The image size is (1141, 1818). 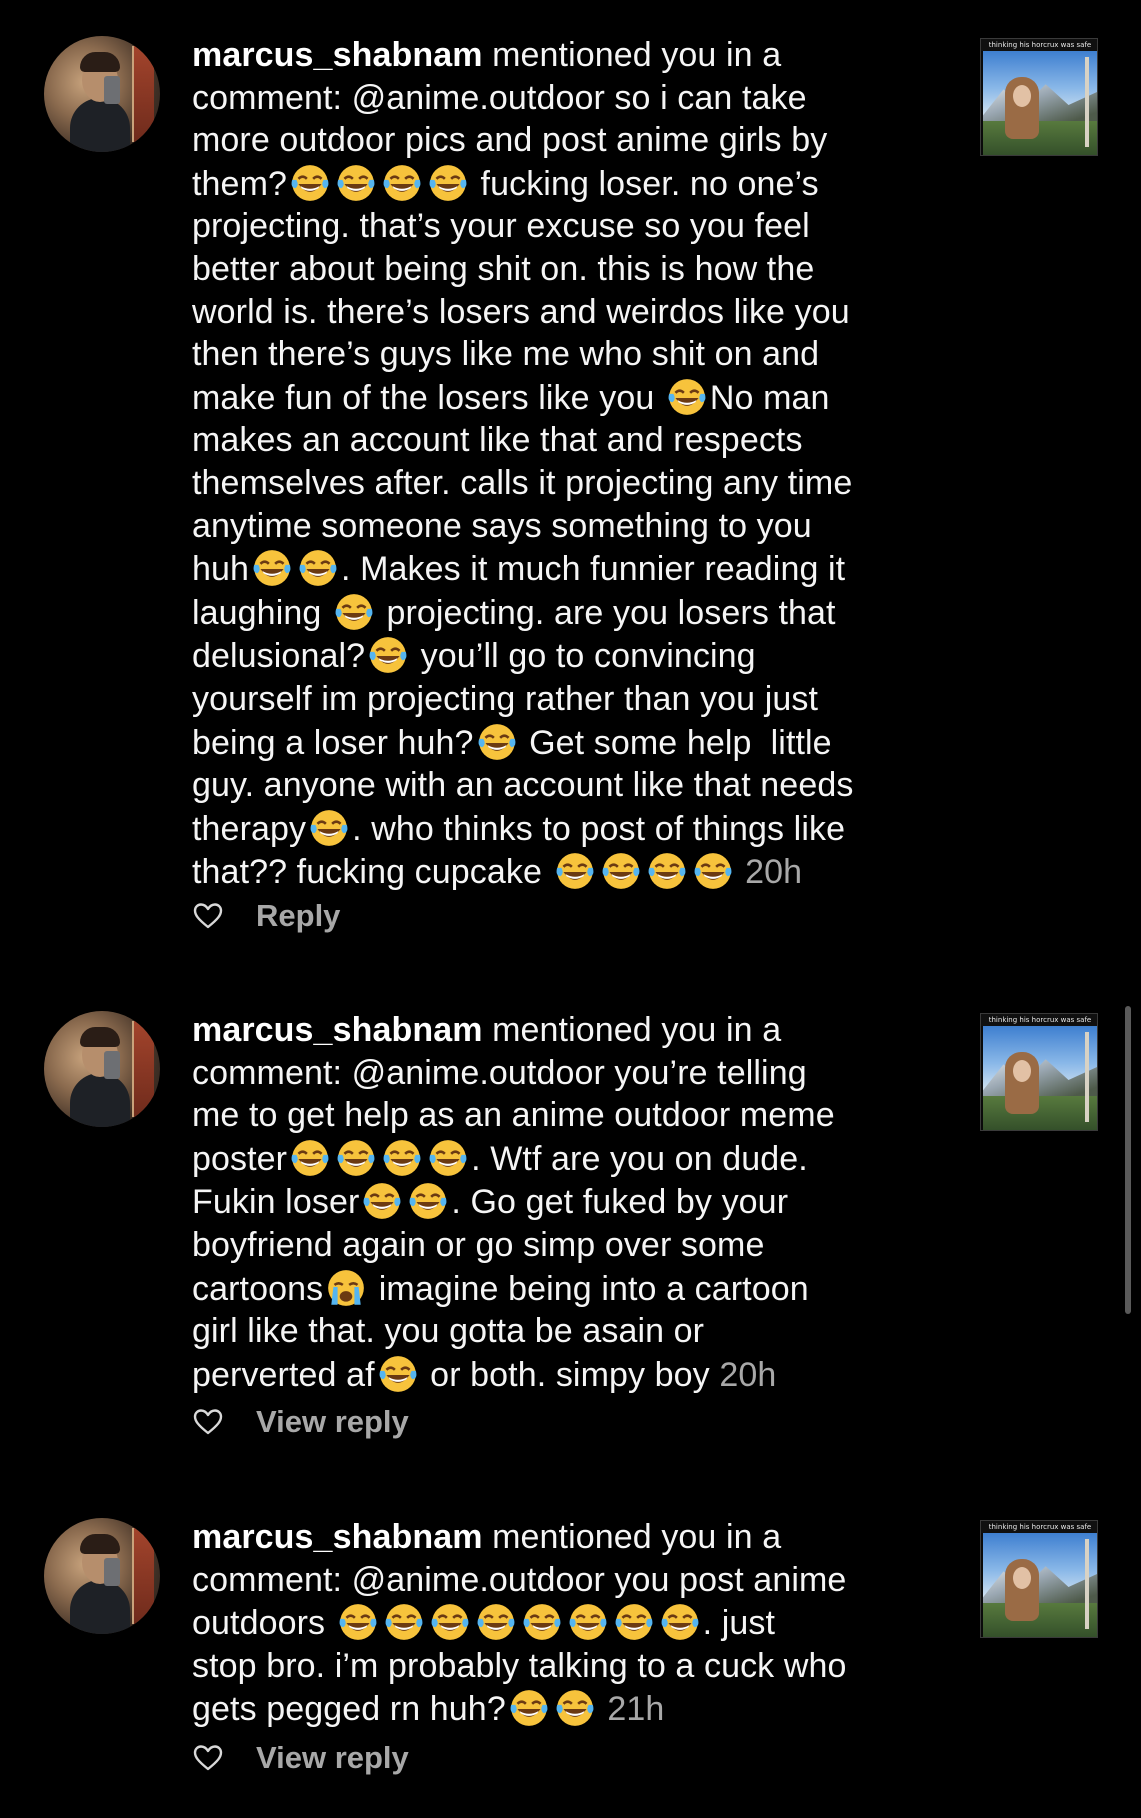 I want to click on comment-text: . Wtf are you on dude., so click(x=639, y=1158).